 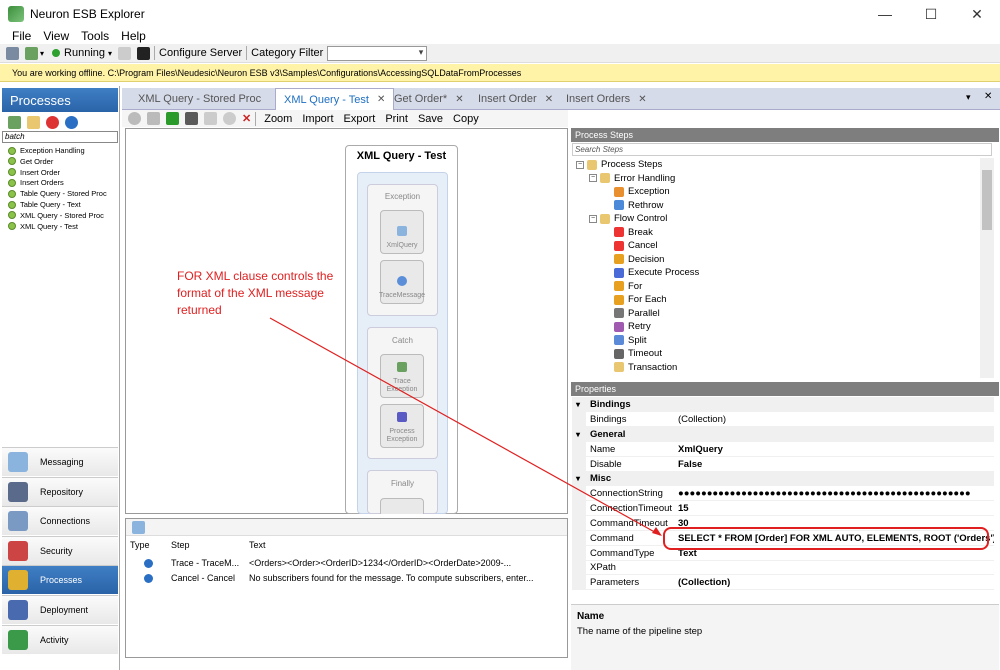 I want to click on step-icon, so click(x=210, y=118).